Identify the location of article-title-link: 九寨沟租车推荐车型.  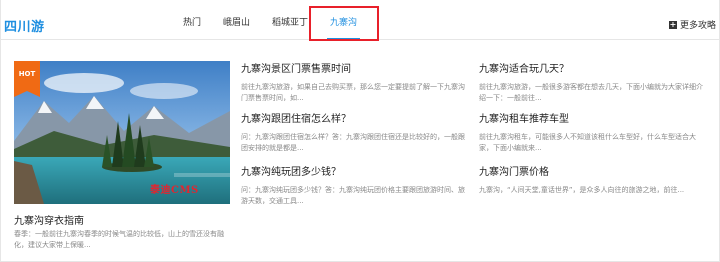
(591, 119).